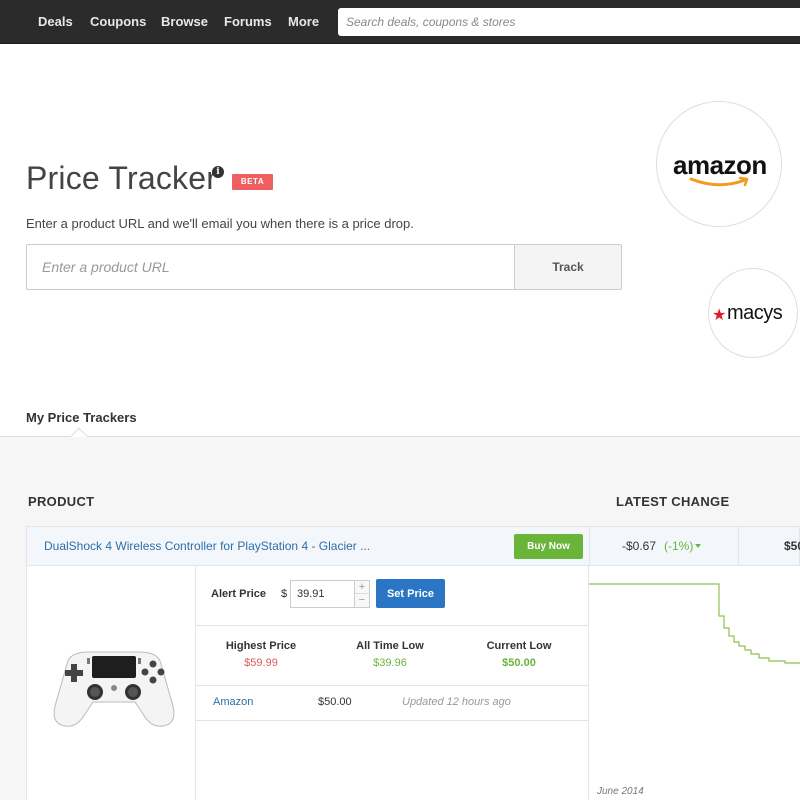  What do you see at coordinates (390, 646) in the screenshot?
I see `all-time-low-label: All Time Low` at bounding box center [390, 646].